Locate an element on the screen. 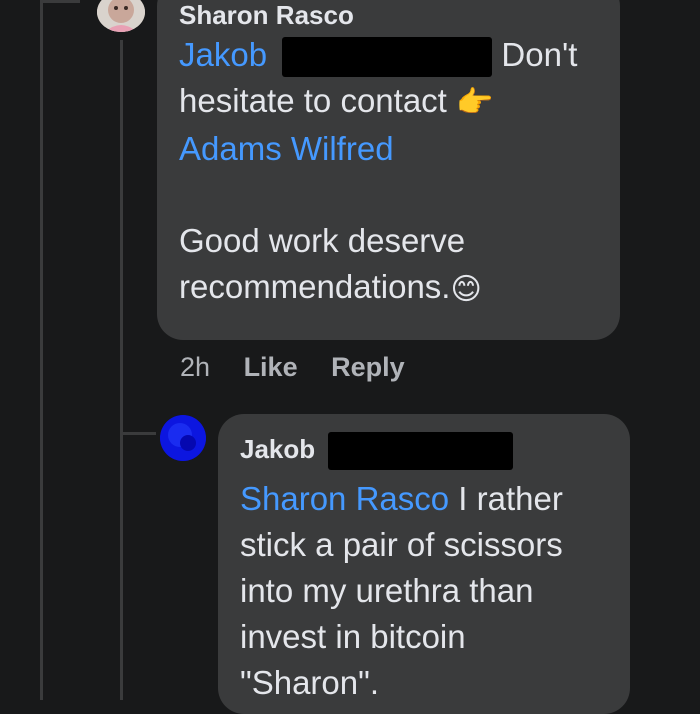 Image resolution: width=700 pixels, height=714 pixels. mention-link: Adams Wilfred is located at coordinates (286, 148).